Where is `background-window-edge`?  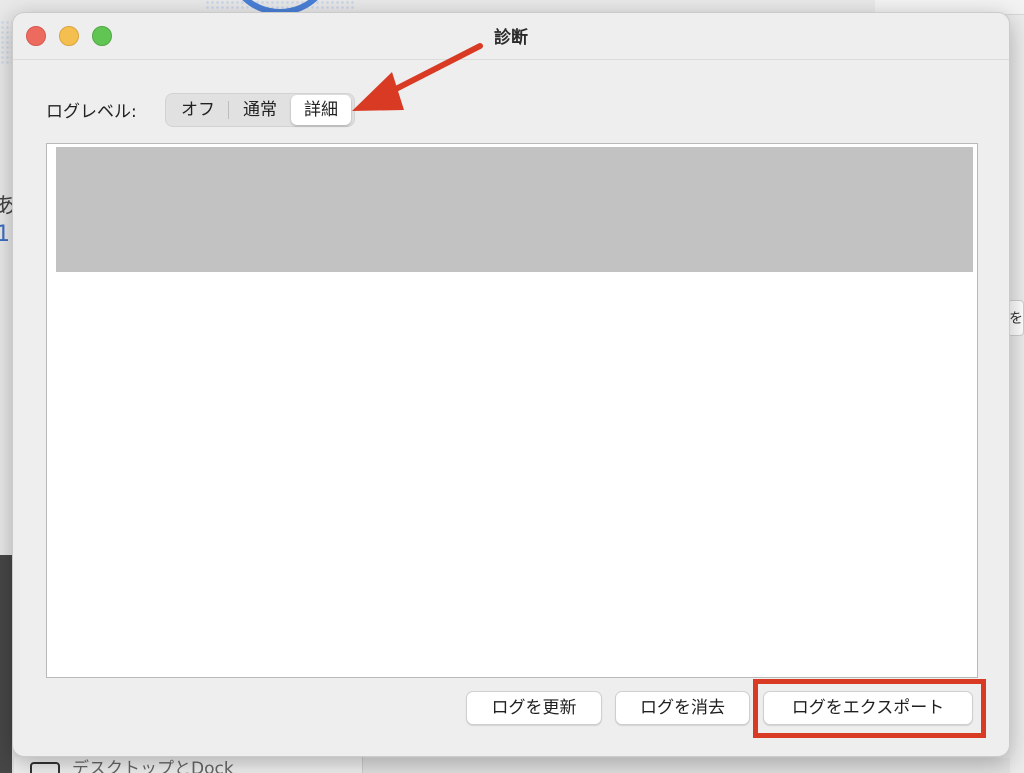
background-window-edge is located at coordinates (1017, 394).